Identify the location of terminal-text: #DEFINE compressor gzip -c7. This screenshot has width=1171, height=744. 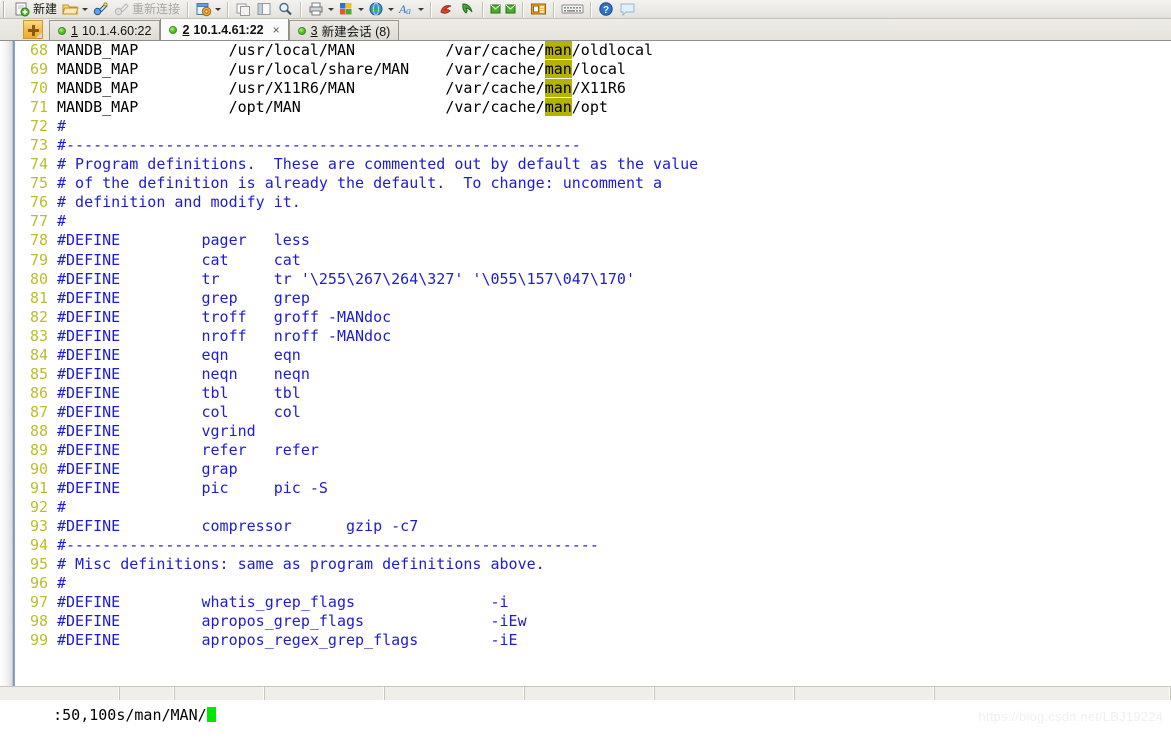
(238, 526).